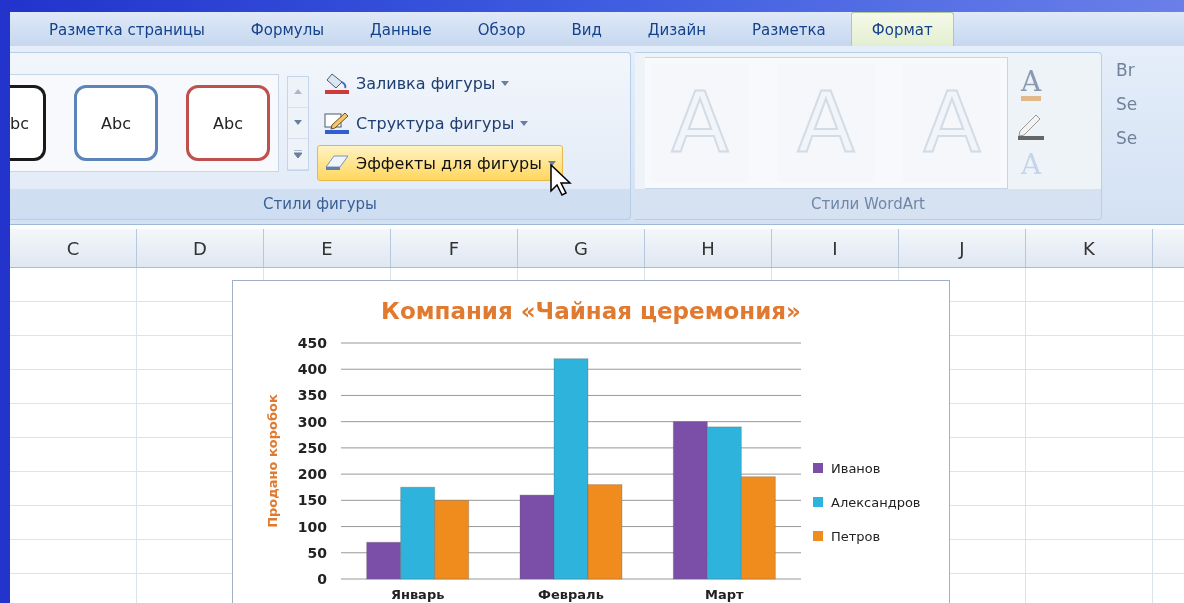 Image resolution: width=1184 pixels, height=603 pixels. What do you see at coordinates (581, 248) in the screenshot?
I see `column-header: G` at bounding box center [581, 248].